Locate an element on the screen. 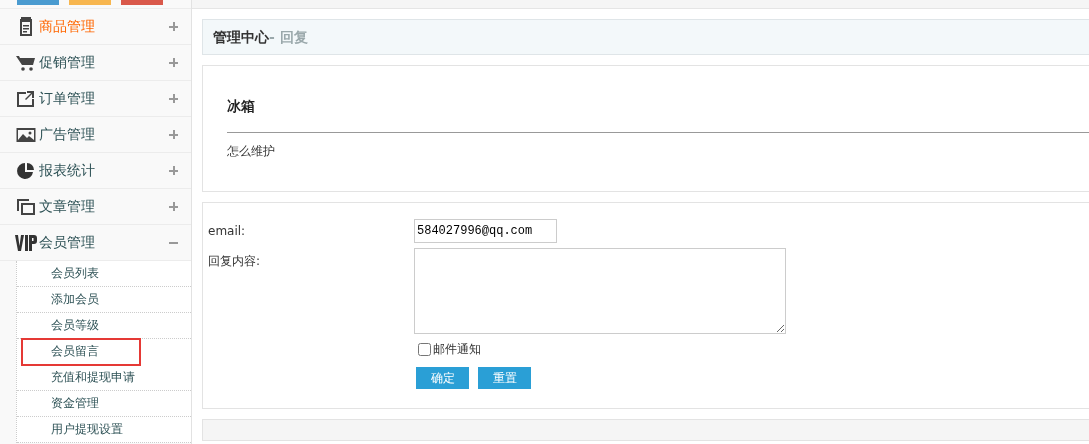 This screenshot has height=444, width=1089. email-label: email: is located at coordinates (227, 231).